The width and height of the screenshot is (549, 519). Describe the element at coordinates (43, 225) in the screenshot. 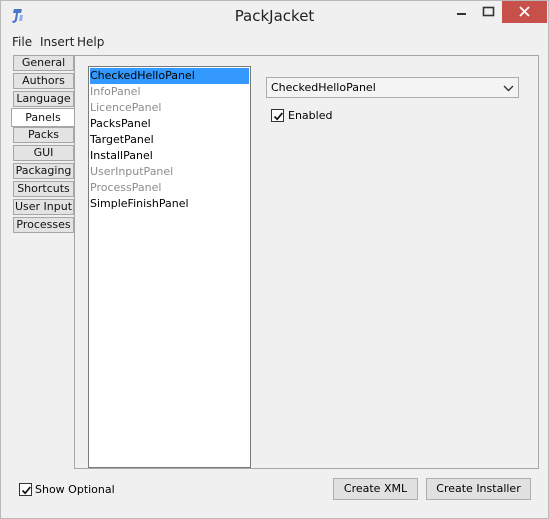

I see `tab-processes: Processes` at that location.